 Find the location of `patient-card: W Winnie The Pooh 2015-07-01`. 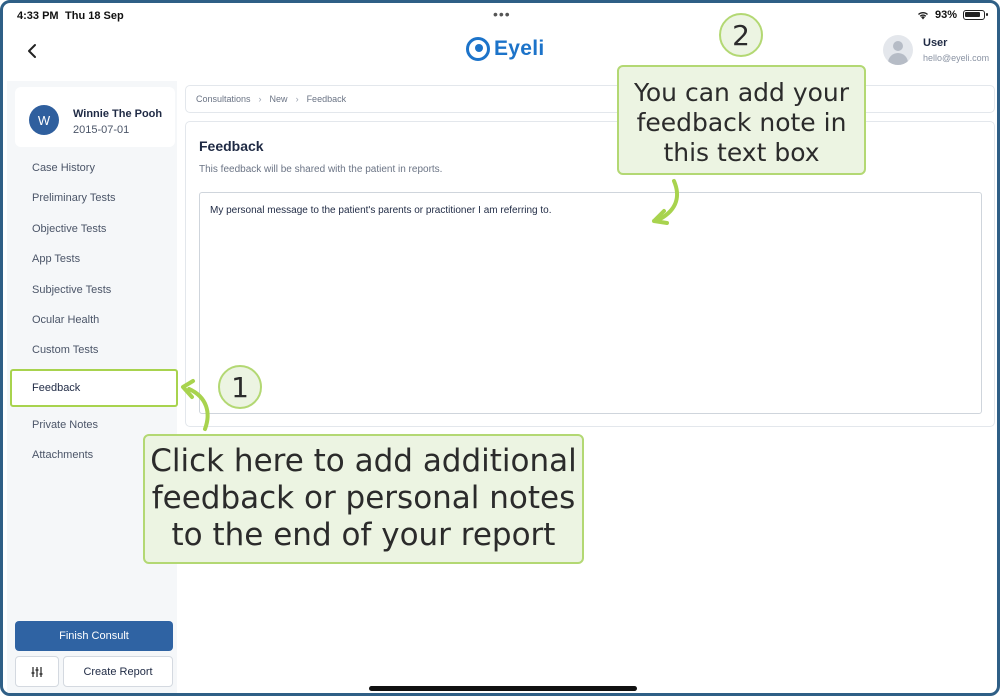

patient-card: W Winnie The Pooh 2015-07-01 is located at coordinates (95, 117).